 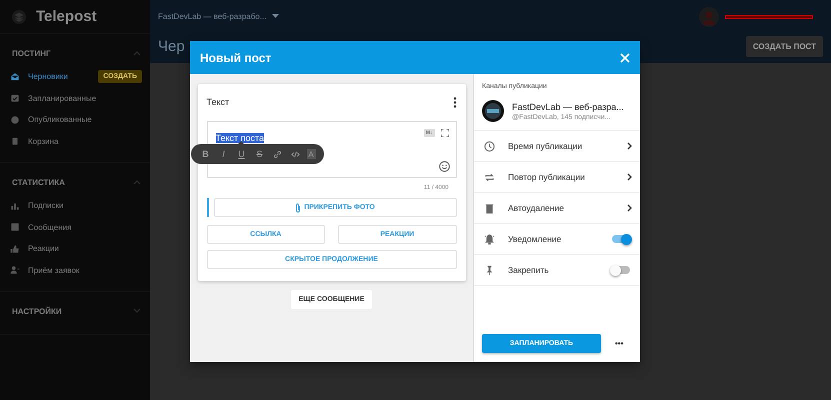 I want to click on pin-icon, so click(x=489, y=270).